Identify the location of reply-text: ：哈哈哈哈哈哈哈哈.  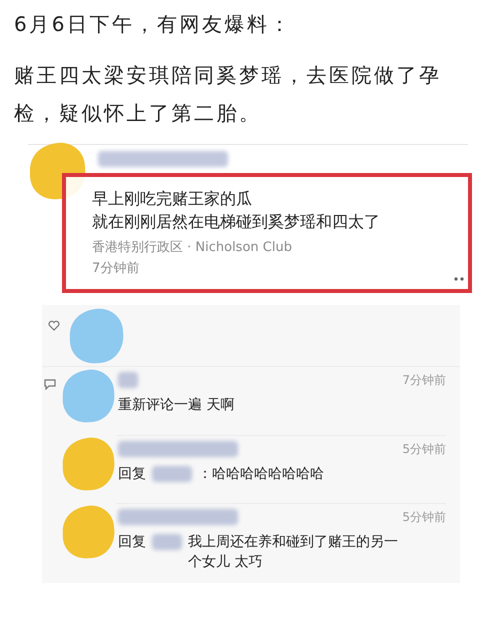
(261, 474).